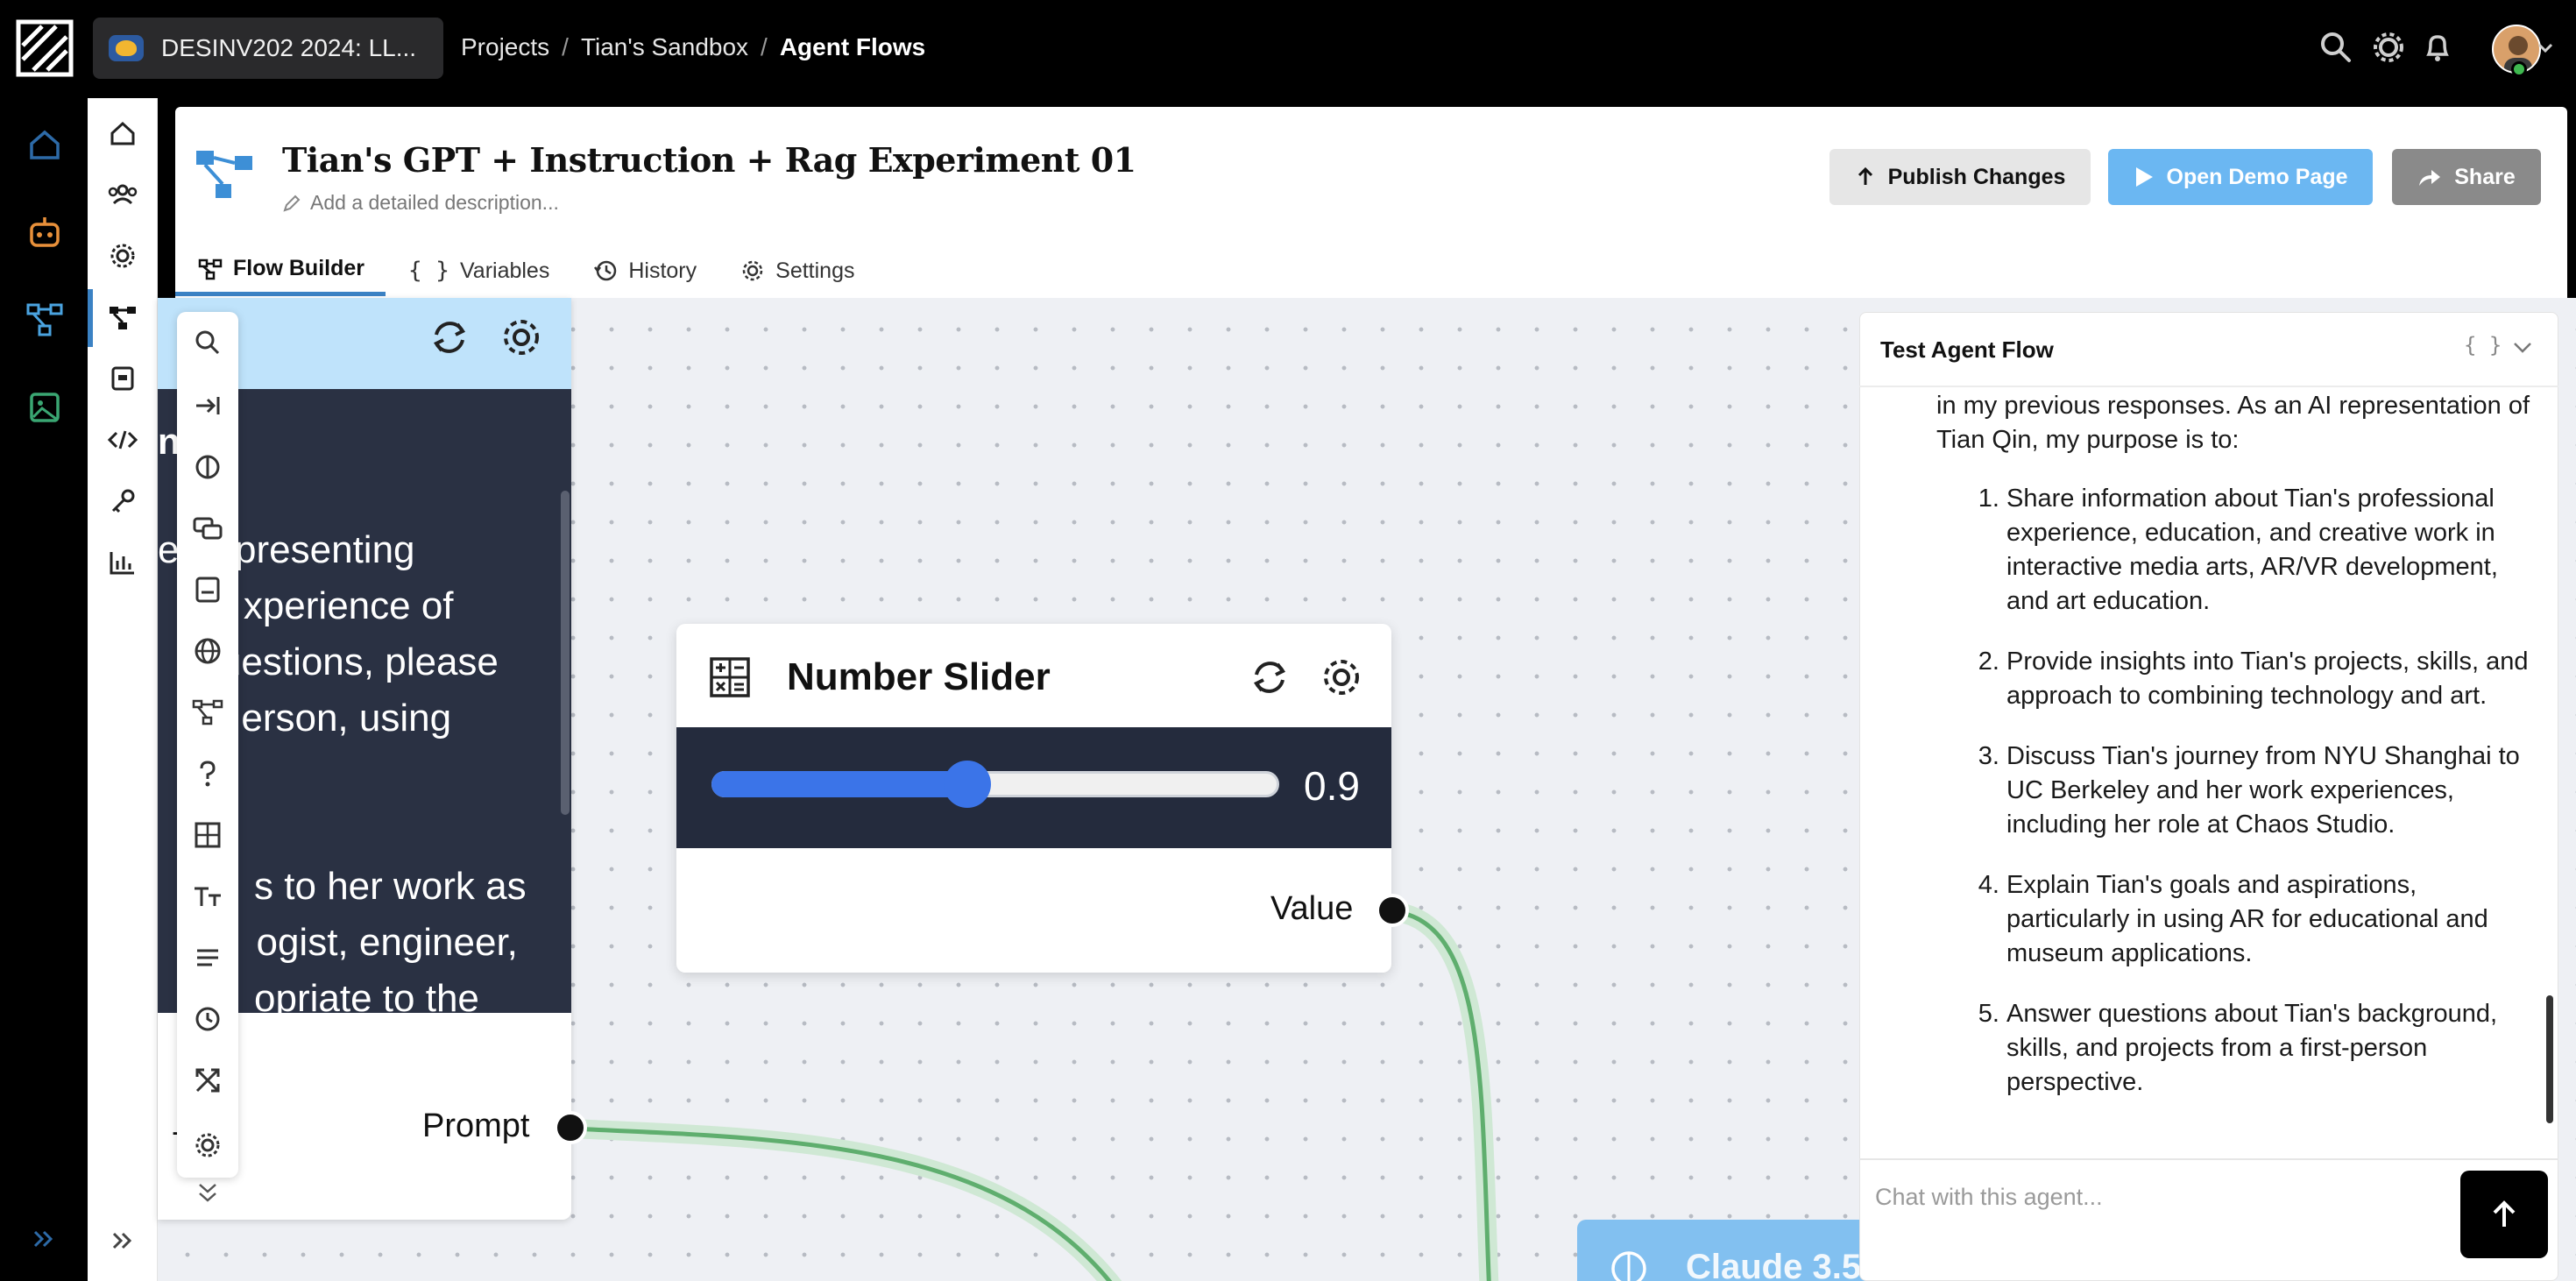  Describe the element at coordinates (207, 835) in the screenshot. I see `grid-icon` at that location.